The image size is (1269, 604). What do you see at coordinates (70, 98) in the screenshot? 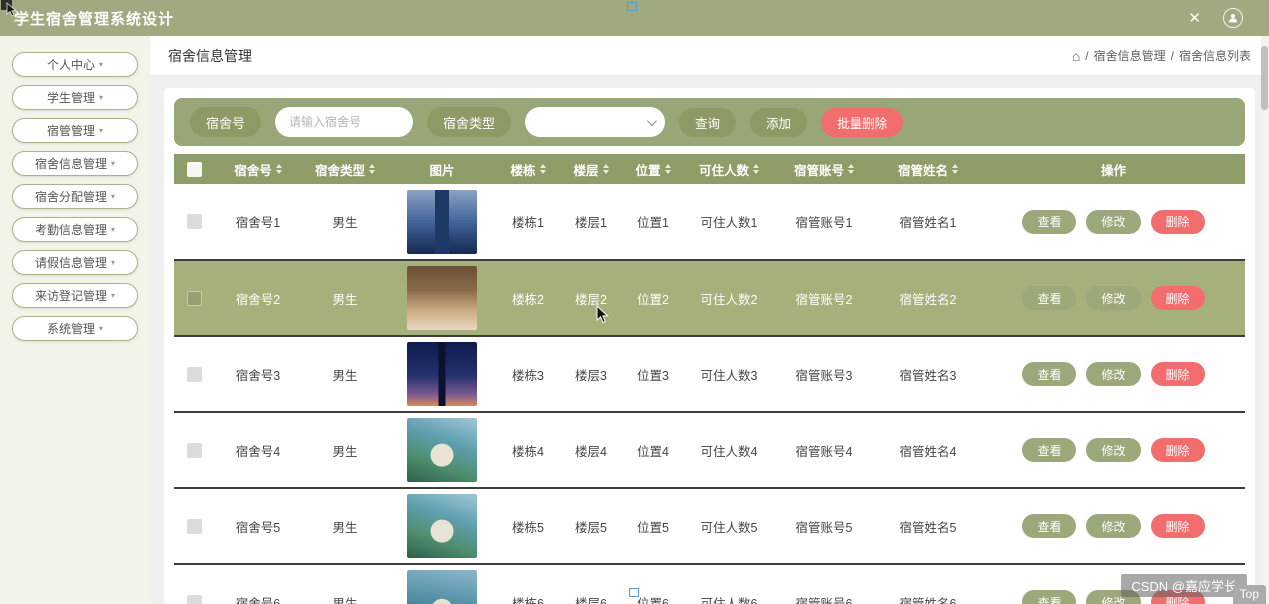
I see `sidebar-item-label: 学生管理` at bounding box center [70, 98].